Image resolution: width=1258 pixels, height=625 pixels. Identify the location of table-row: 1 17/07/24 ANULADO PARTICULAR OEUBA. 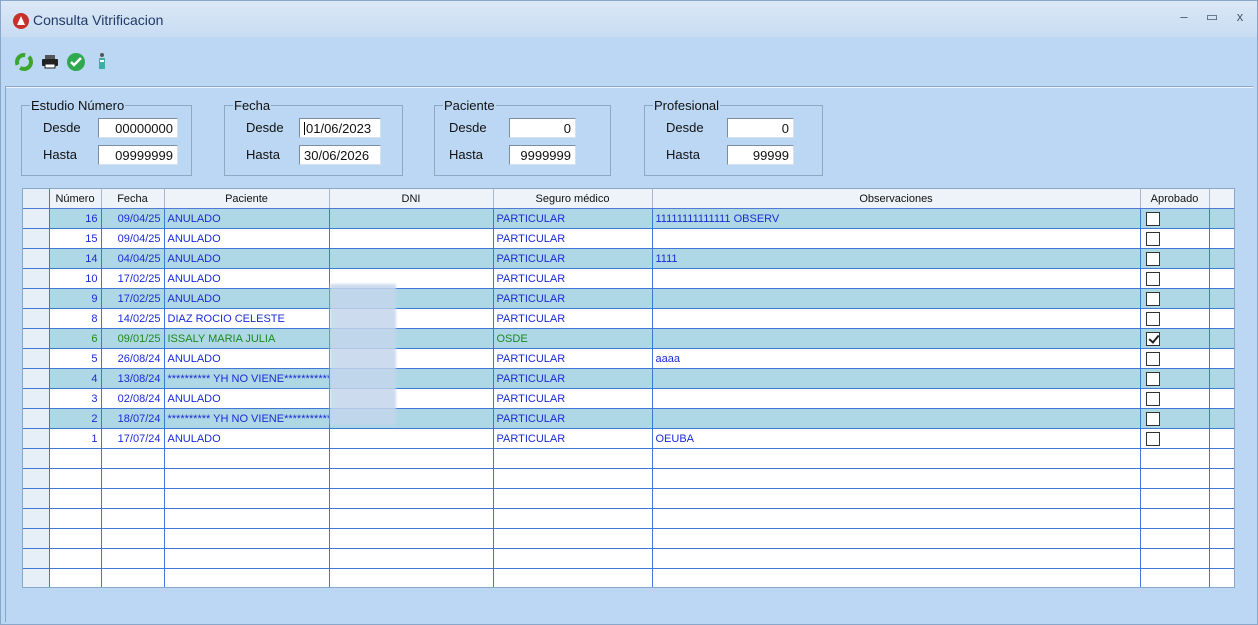
(628, 438).